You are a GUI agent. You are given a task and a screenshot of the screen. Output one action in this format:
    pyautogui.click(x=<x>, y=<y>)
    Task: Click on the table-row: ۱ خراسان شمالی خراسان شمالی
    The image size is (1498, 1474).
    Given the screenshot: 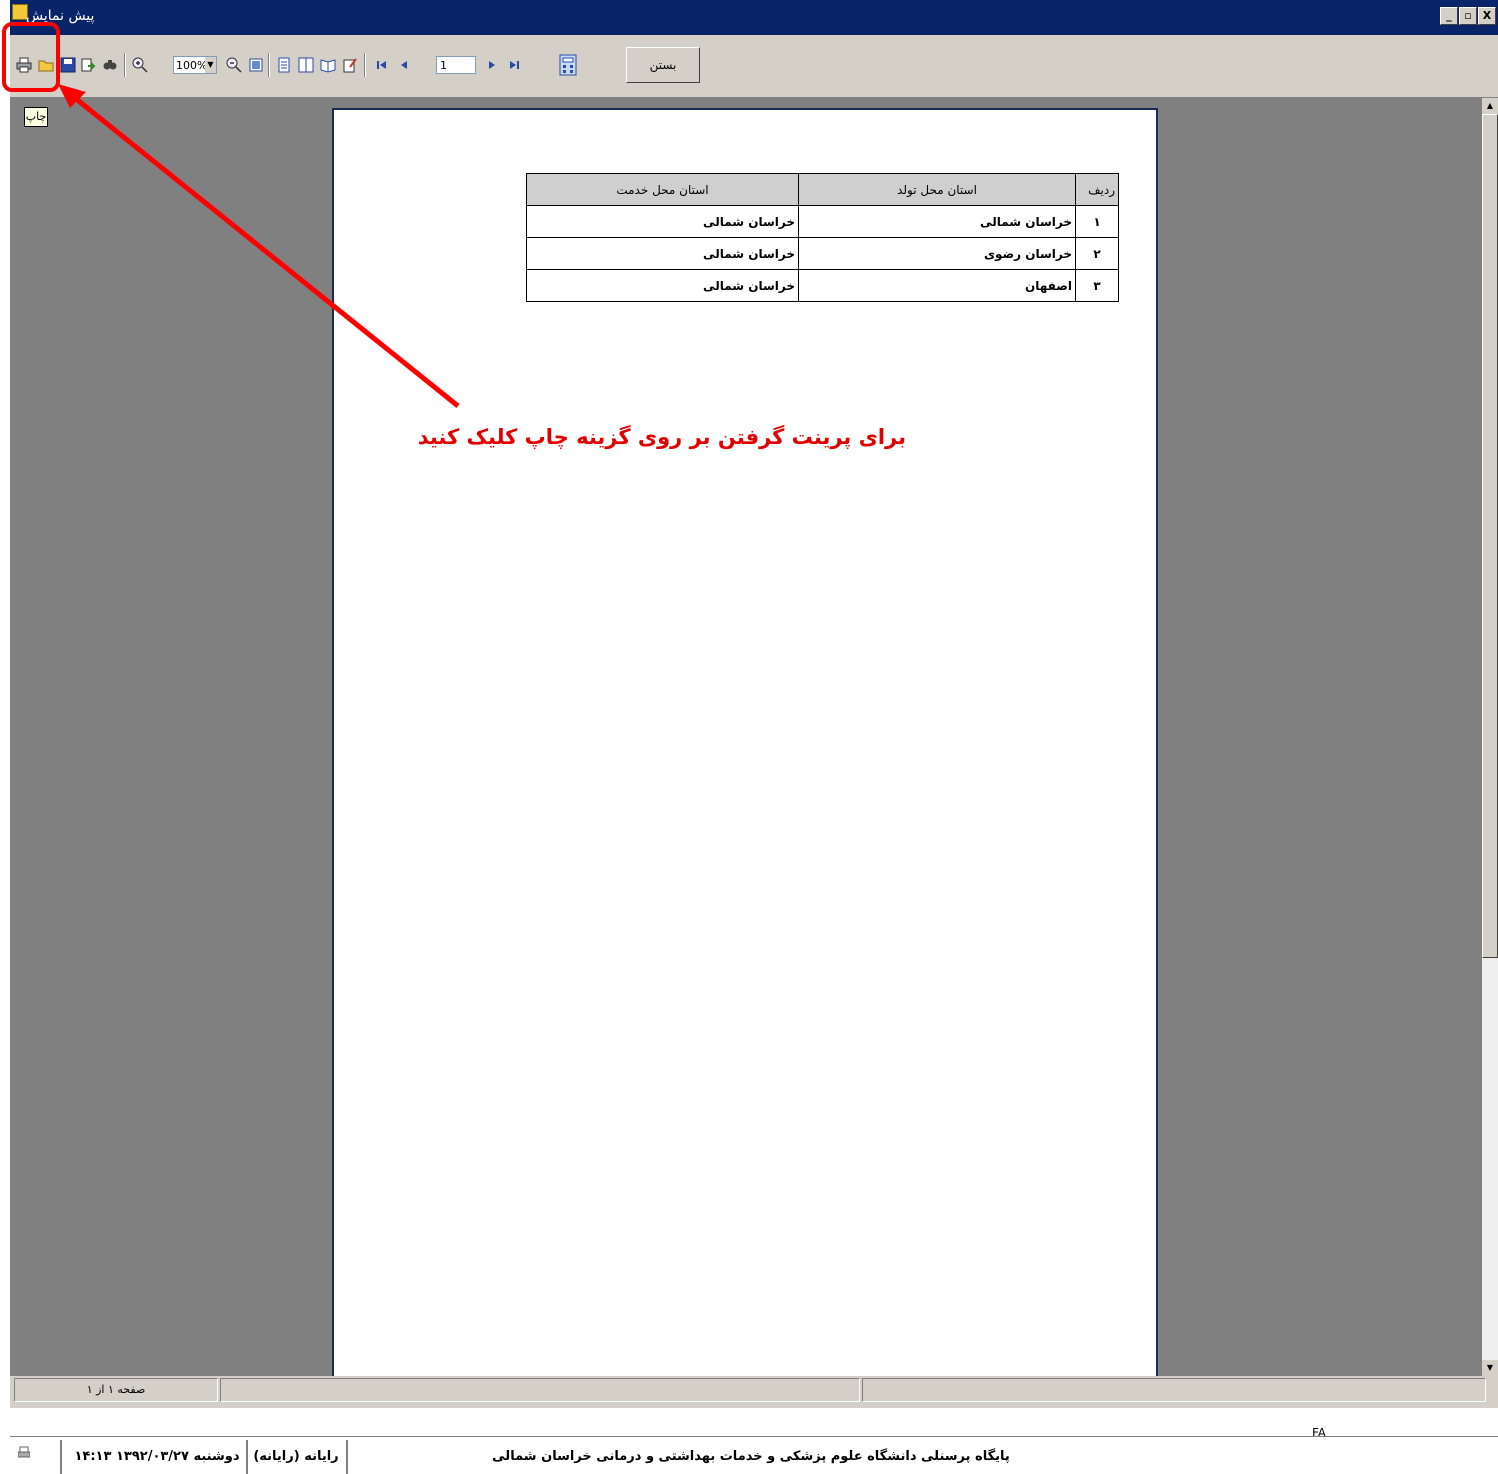 What is the action you would take?
    pyautogui.click(x=822, y=221)
    